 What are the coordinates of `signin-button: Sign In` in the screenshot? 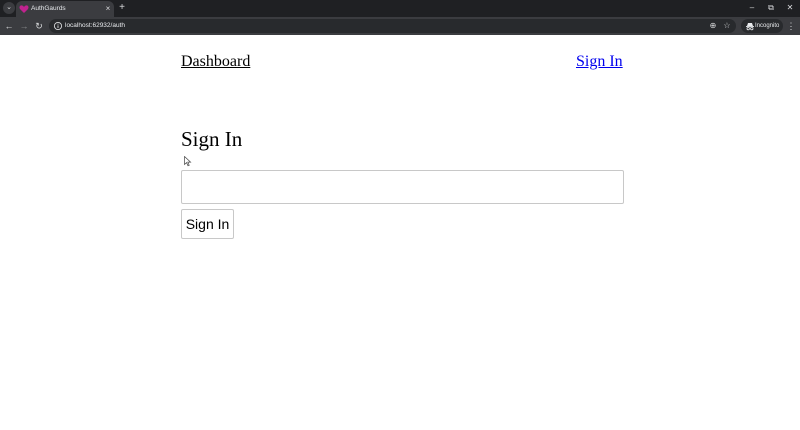 It's located at (207, 224).